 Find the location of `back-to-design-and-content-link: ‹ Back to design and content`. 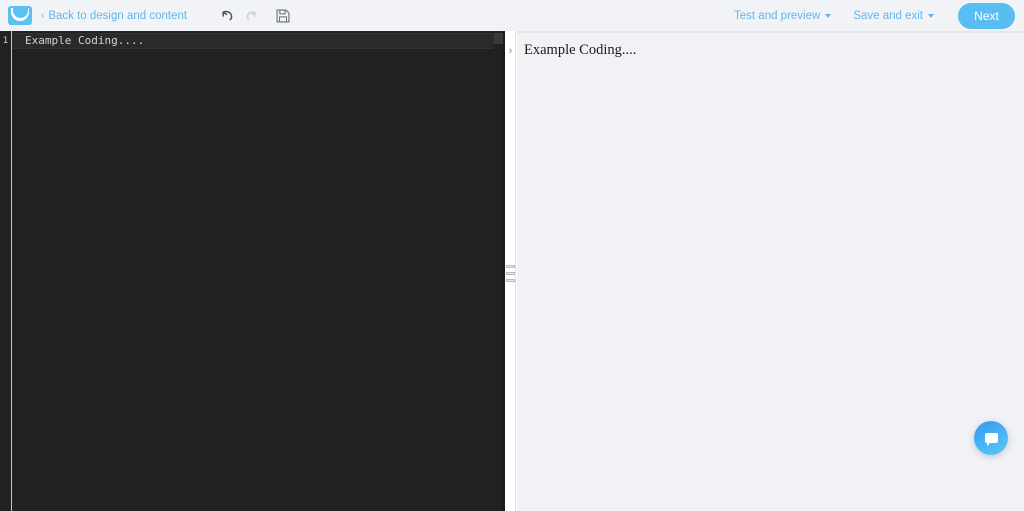

back-to-design-and-content-link: ‹ Back to design and content is located at coordinates (114, 16).